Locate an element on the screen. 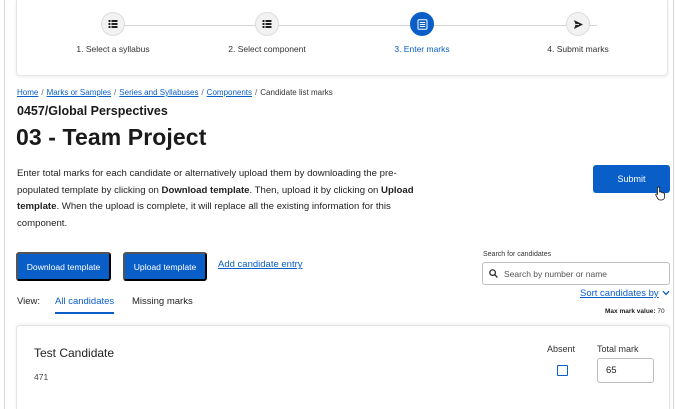 The image size is (676, 409). add-candidate-entry-link: Add candidate entry is located at coordinates (260, 264).